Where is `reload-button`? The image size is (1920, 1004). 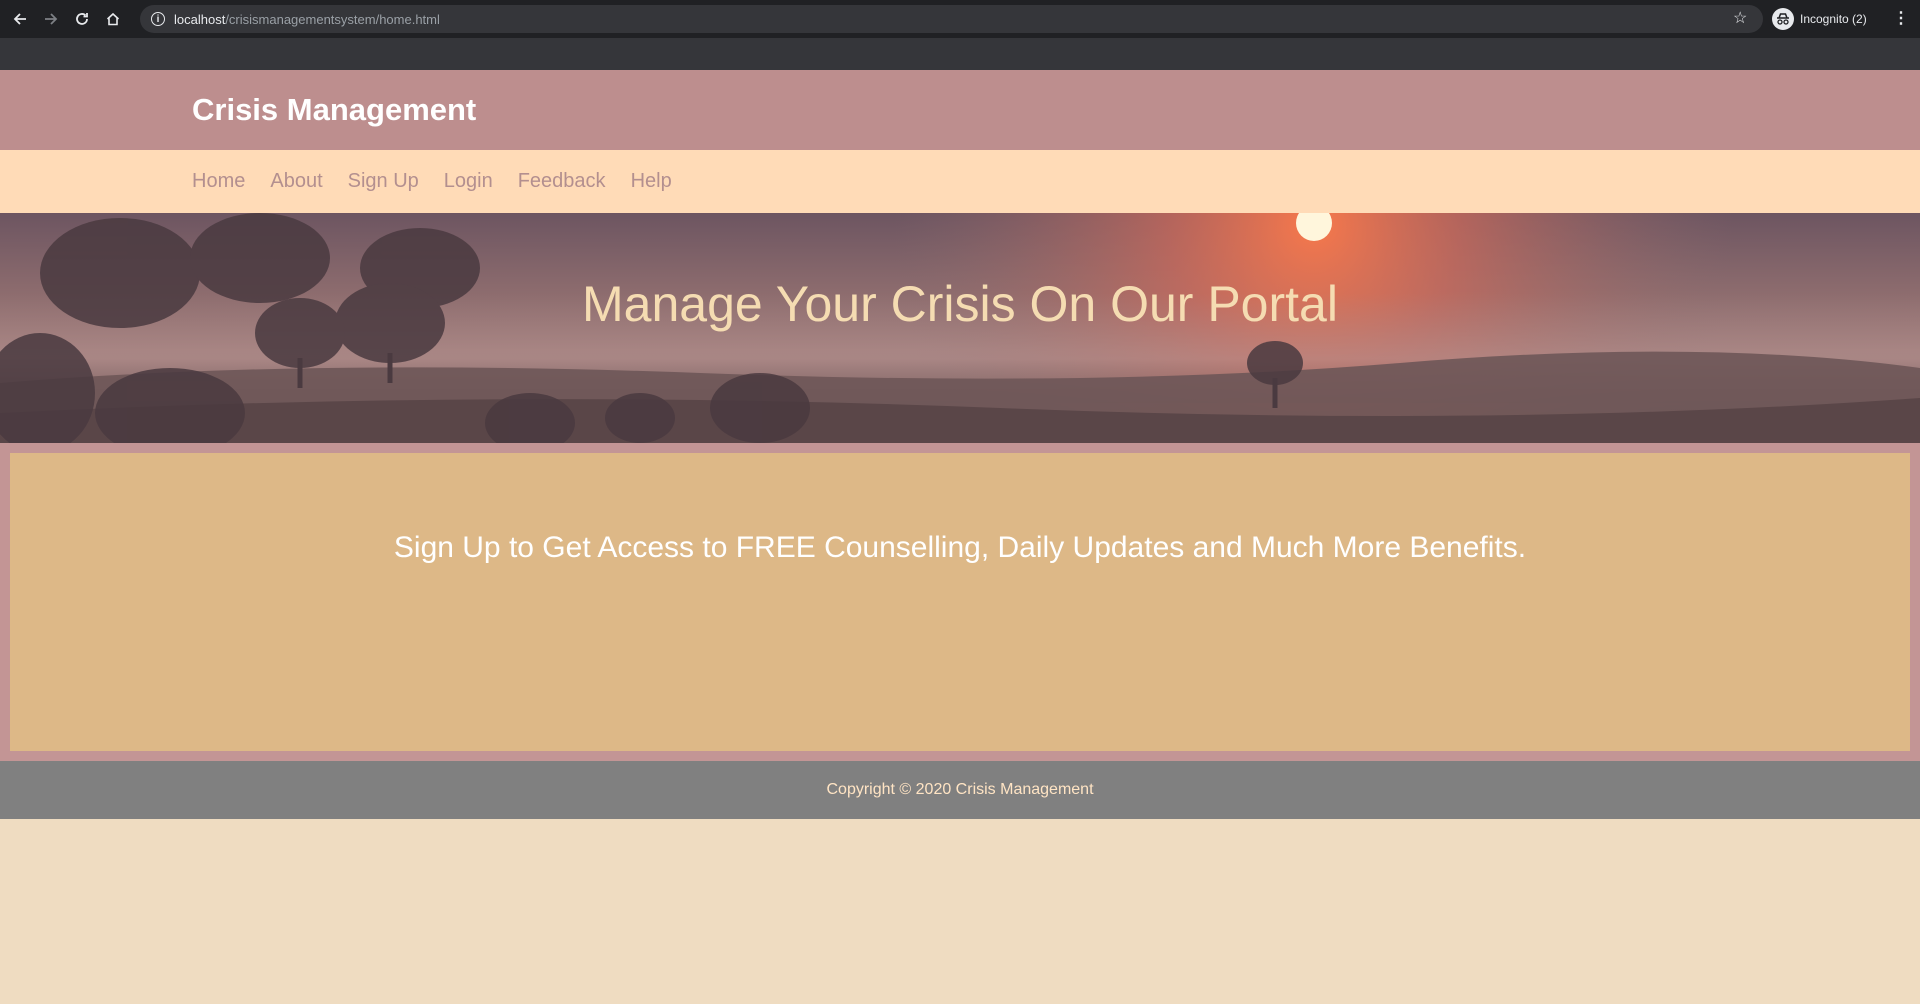 reload-button is located at coordinates (82, 19).